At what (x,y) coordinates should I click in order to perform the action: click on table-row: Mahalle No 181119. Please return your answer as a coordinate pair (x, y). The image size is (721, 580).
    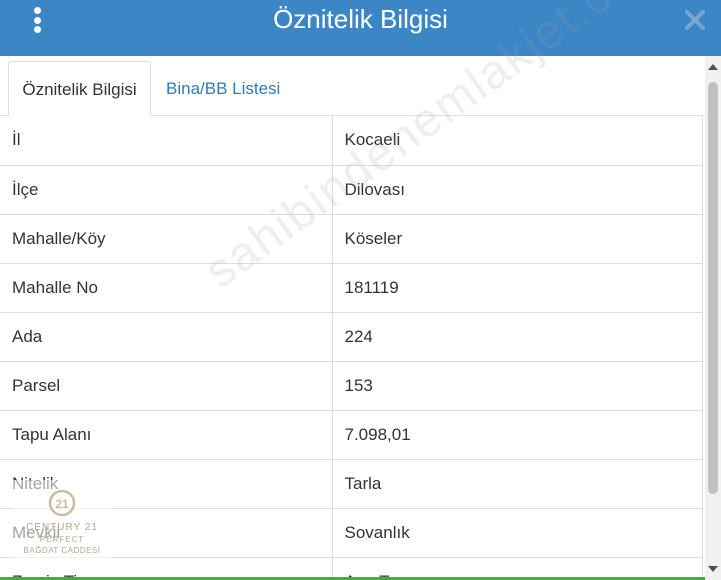
    Looking at the image, I should click on (351, 287).